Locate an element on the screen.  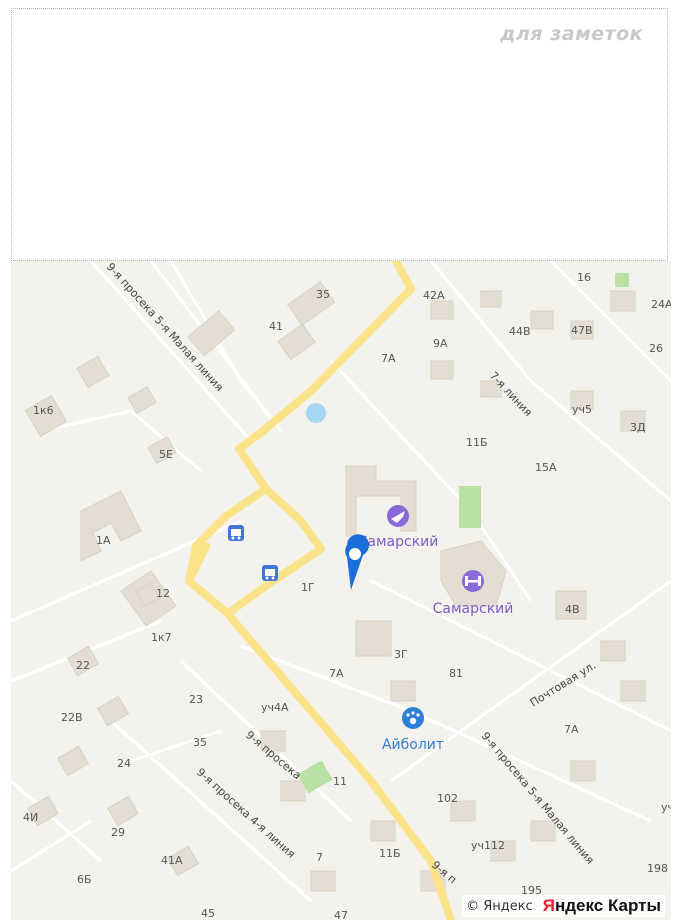
building-label: уч112 is located at coordinates (488, 845).